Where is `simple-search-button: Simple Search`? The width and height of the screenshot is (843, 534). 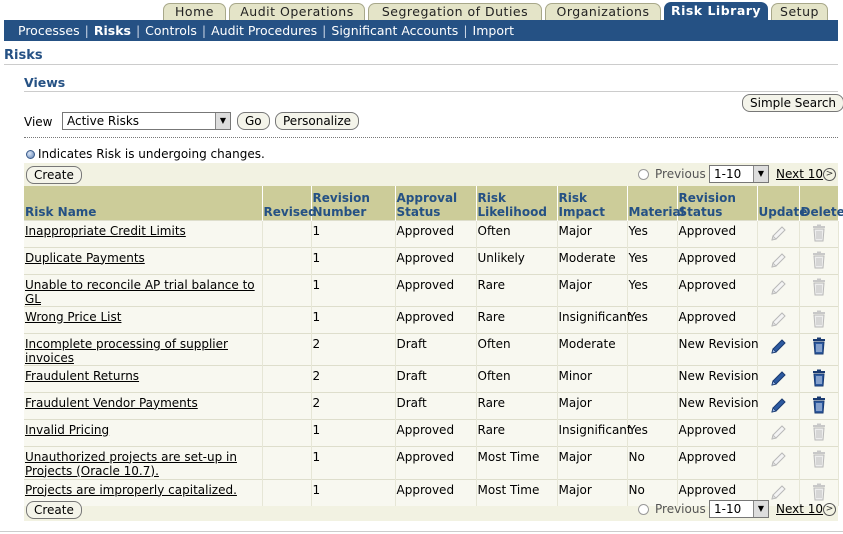 simple-search-button: Simple Search is located at coordinates (792, 103).